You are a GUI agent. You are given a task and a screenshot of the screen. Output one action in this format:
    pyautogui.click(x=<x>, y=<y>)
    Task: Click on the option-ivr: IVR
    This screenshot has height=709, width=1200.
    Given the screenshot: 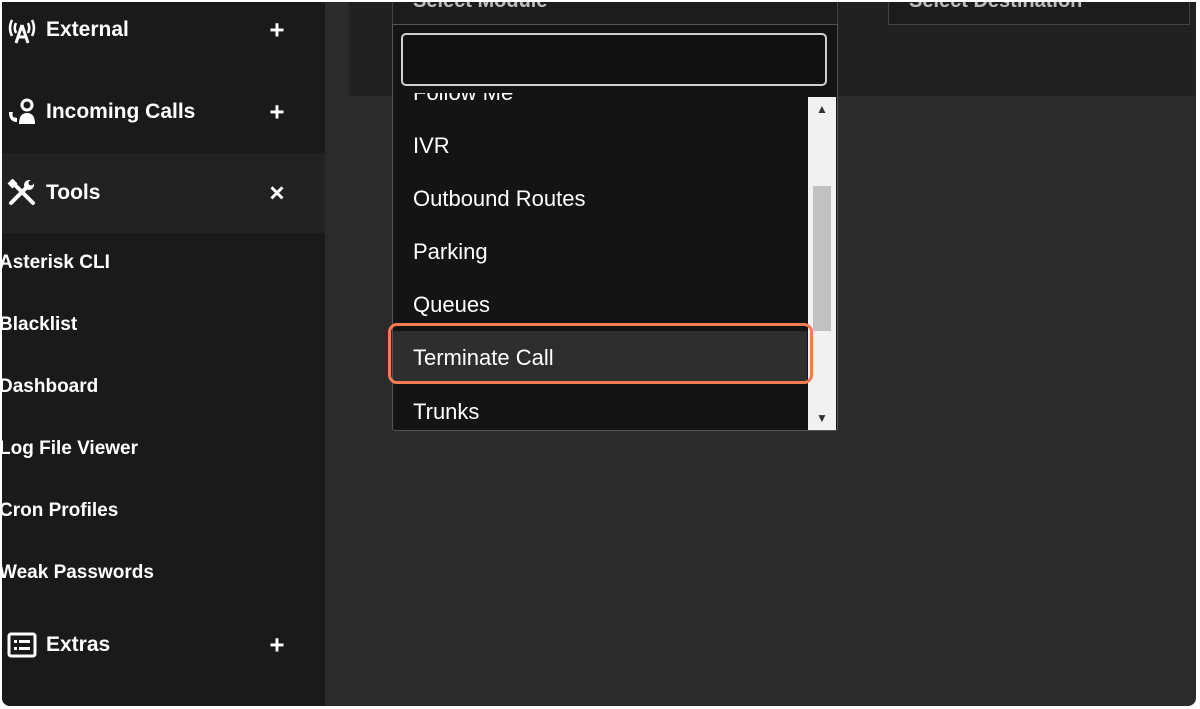 What is the action you would take?
    pyautogui.click(x=600, y=145)
    